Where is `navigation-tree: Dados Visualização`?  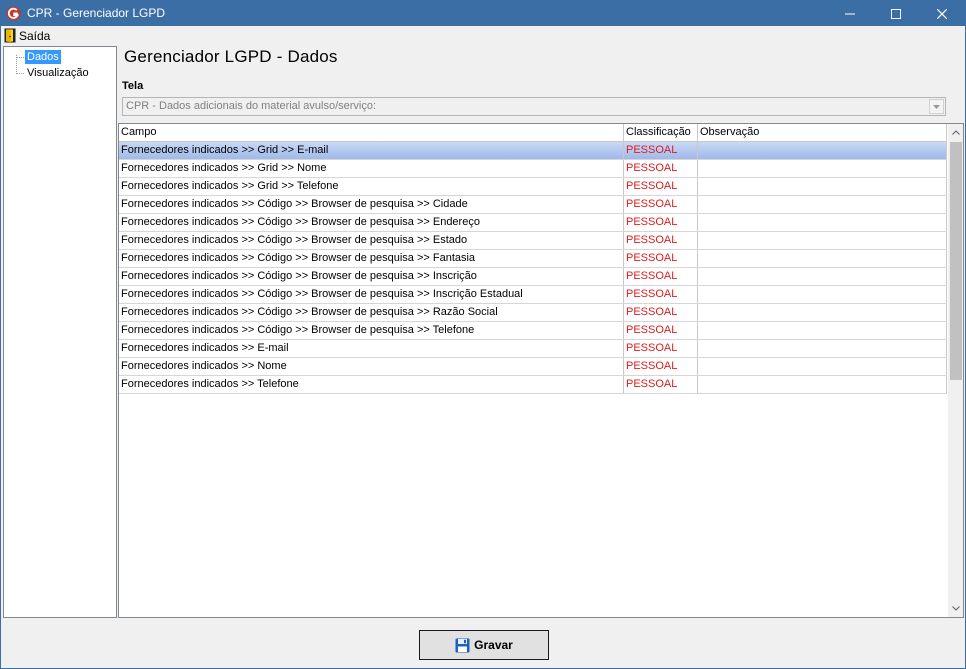 navigation-tree: Dados Visualização is located at coordinates (60, 332).